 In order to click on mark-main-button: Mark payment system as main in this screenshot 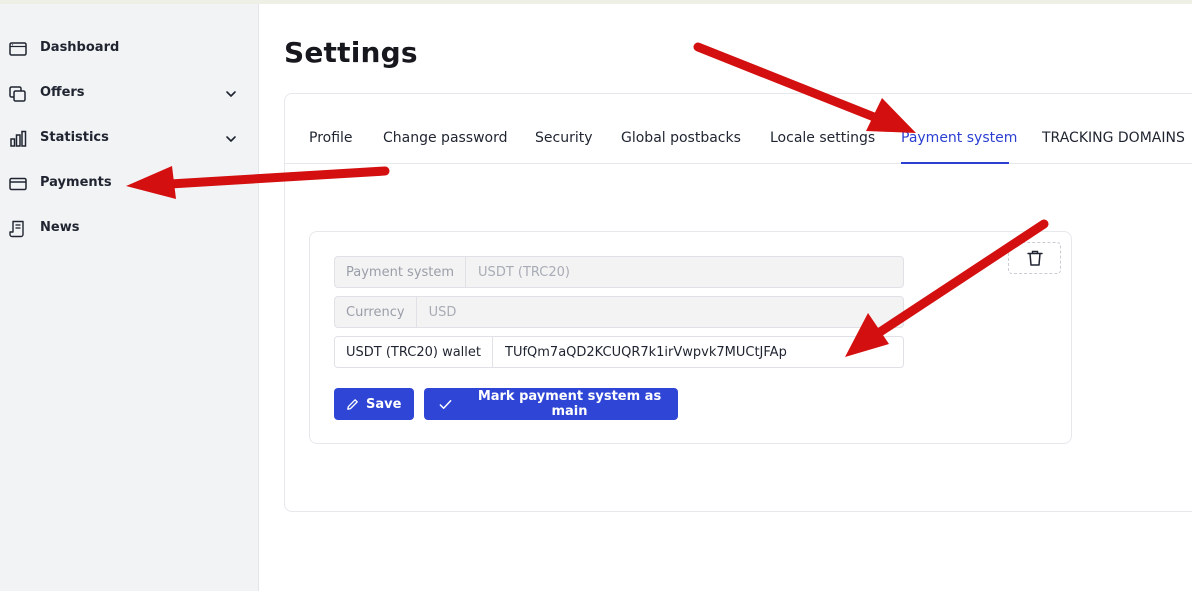, I will do `click(551, 404)`.